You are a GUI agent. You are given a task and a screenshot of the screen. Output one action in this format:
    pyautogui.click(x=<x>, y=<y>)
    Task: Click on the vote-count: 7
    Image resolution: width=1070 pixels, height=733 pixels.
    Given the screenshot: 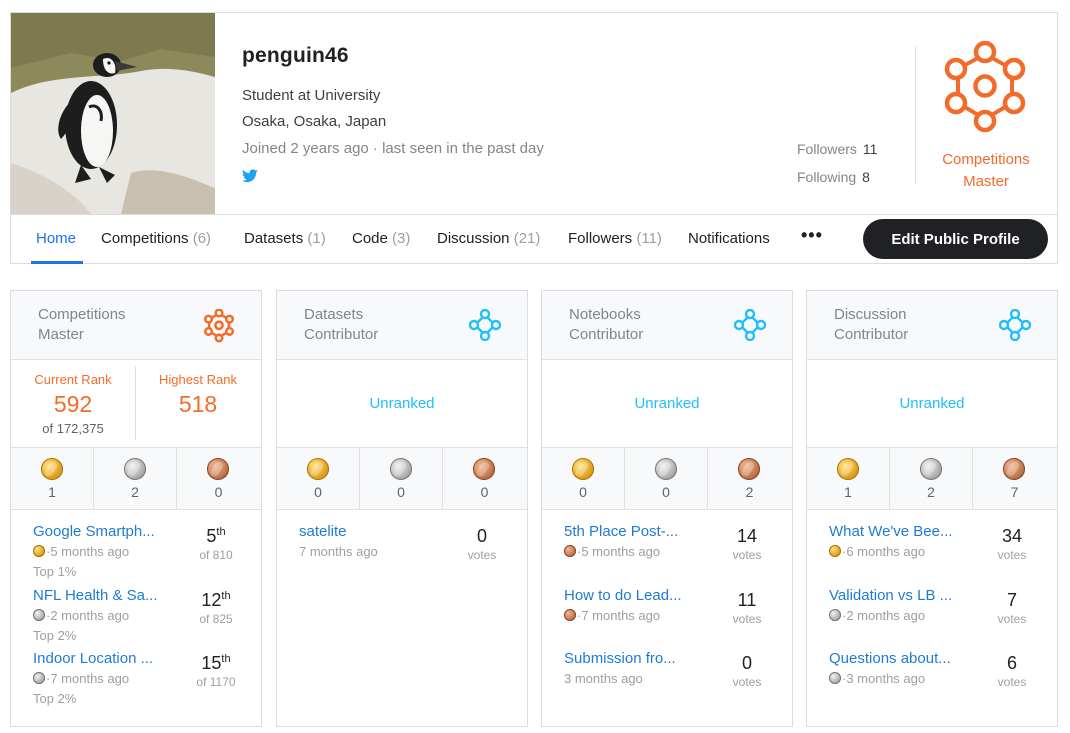 What is the action you would take?
    pyautogui.click(x=1011, y=600)
    